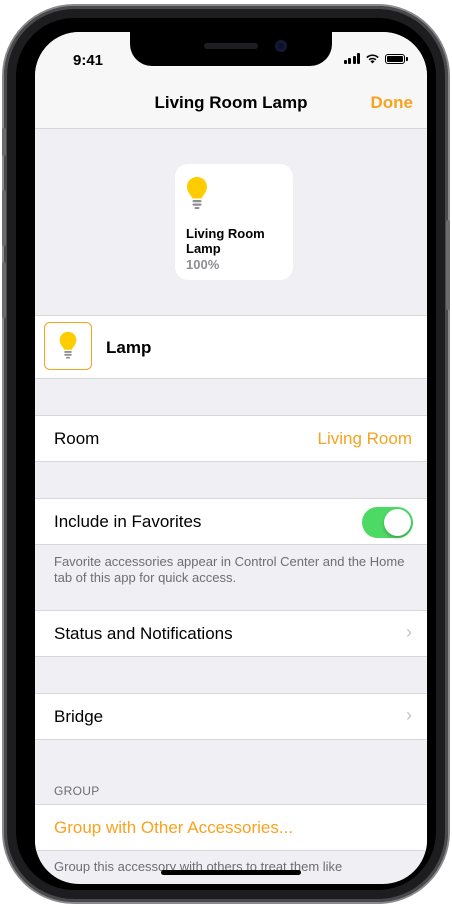 The width and height of the screenshot is (452, 908). I want to click on accessory-tile: Living Room Lamp 100%, so click(234, 222).